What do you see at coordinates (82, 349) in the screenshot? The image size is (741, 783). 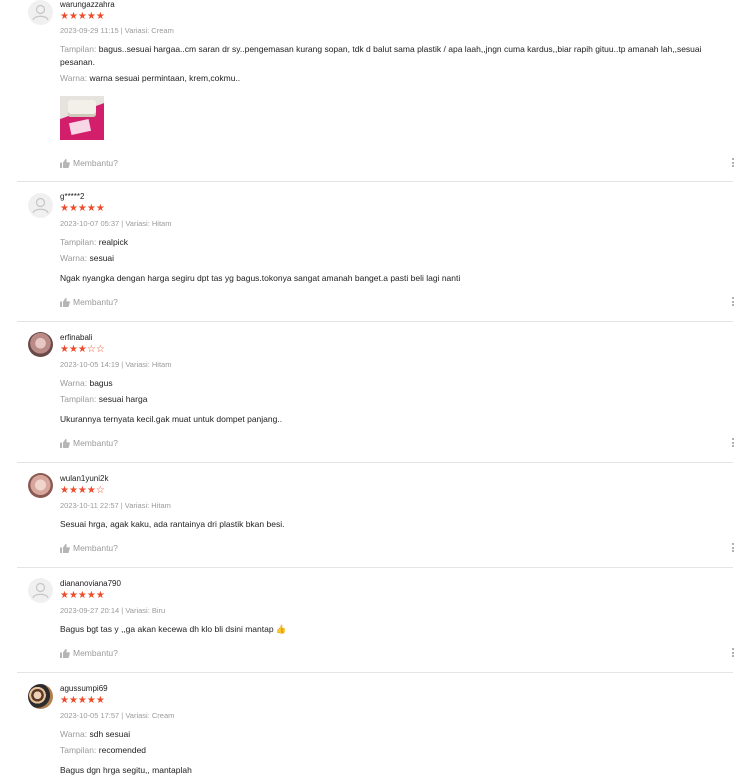 I see `star-rating: ★★★☆☆` at bounding box center [82, 349].